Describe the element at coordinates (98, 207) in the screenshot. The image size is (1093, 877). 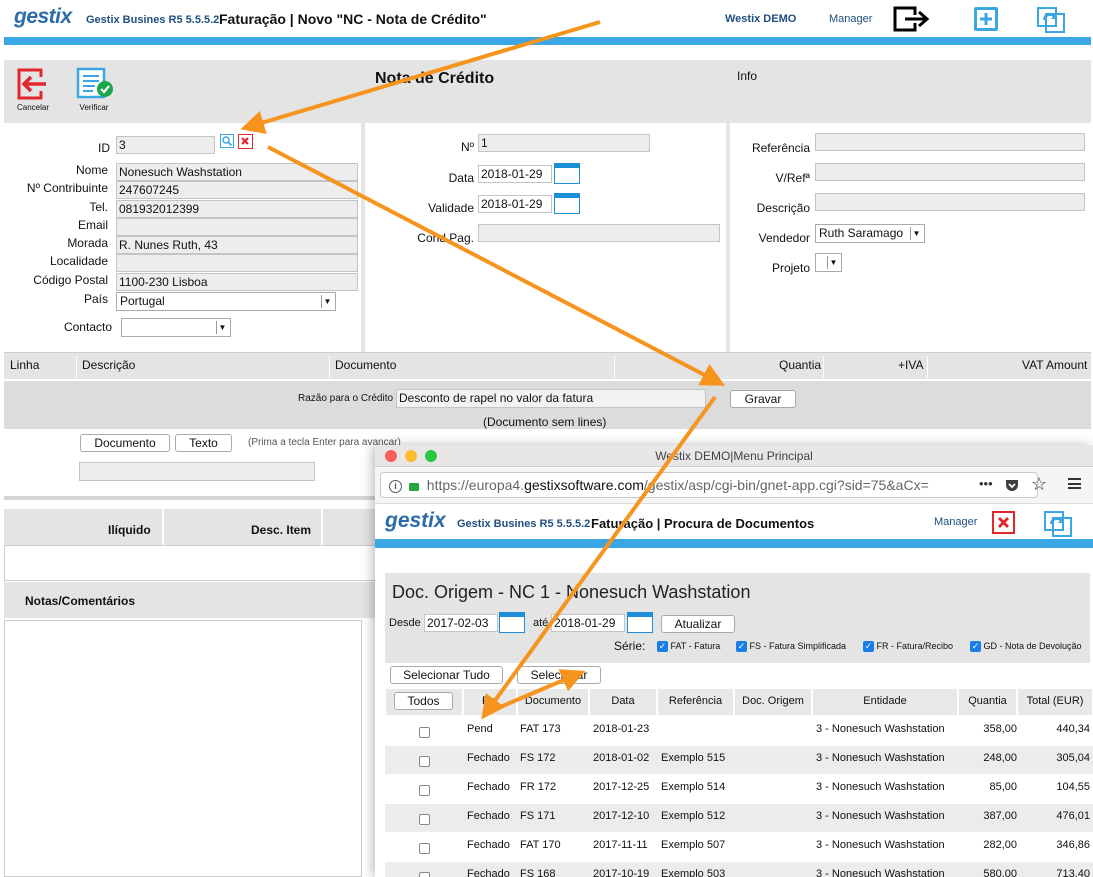
I see `tel-label: Tel.` at that location.